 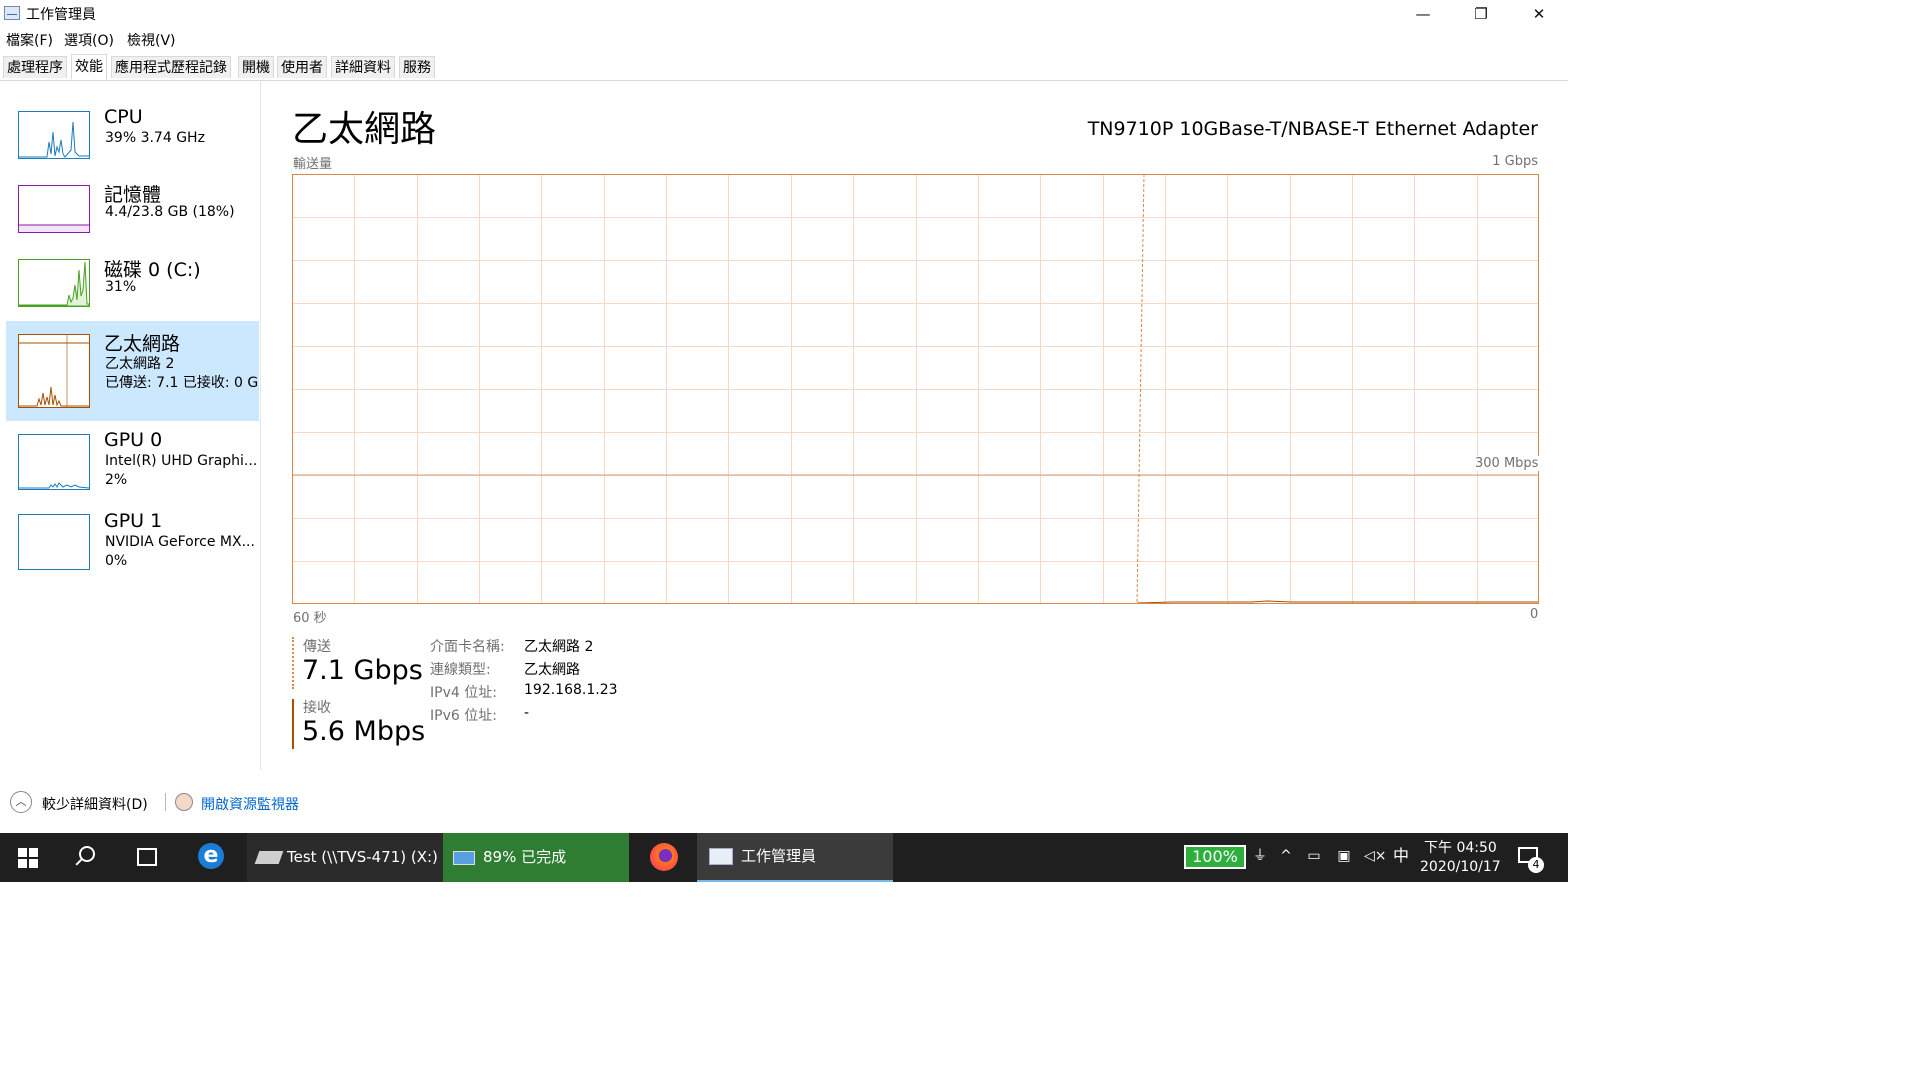 What do you see at coordinates (152, 270) in the screenshot?
I see `disk-title: 磁碟 0 (C:)` at bounding box center [152, 270].